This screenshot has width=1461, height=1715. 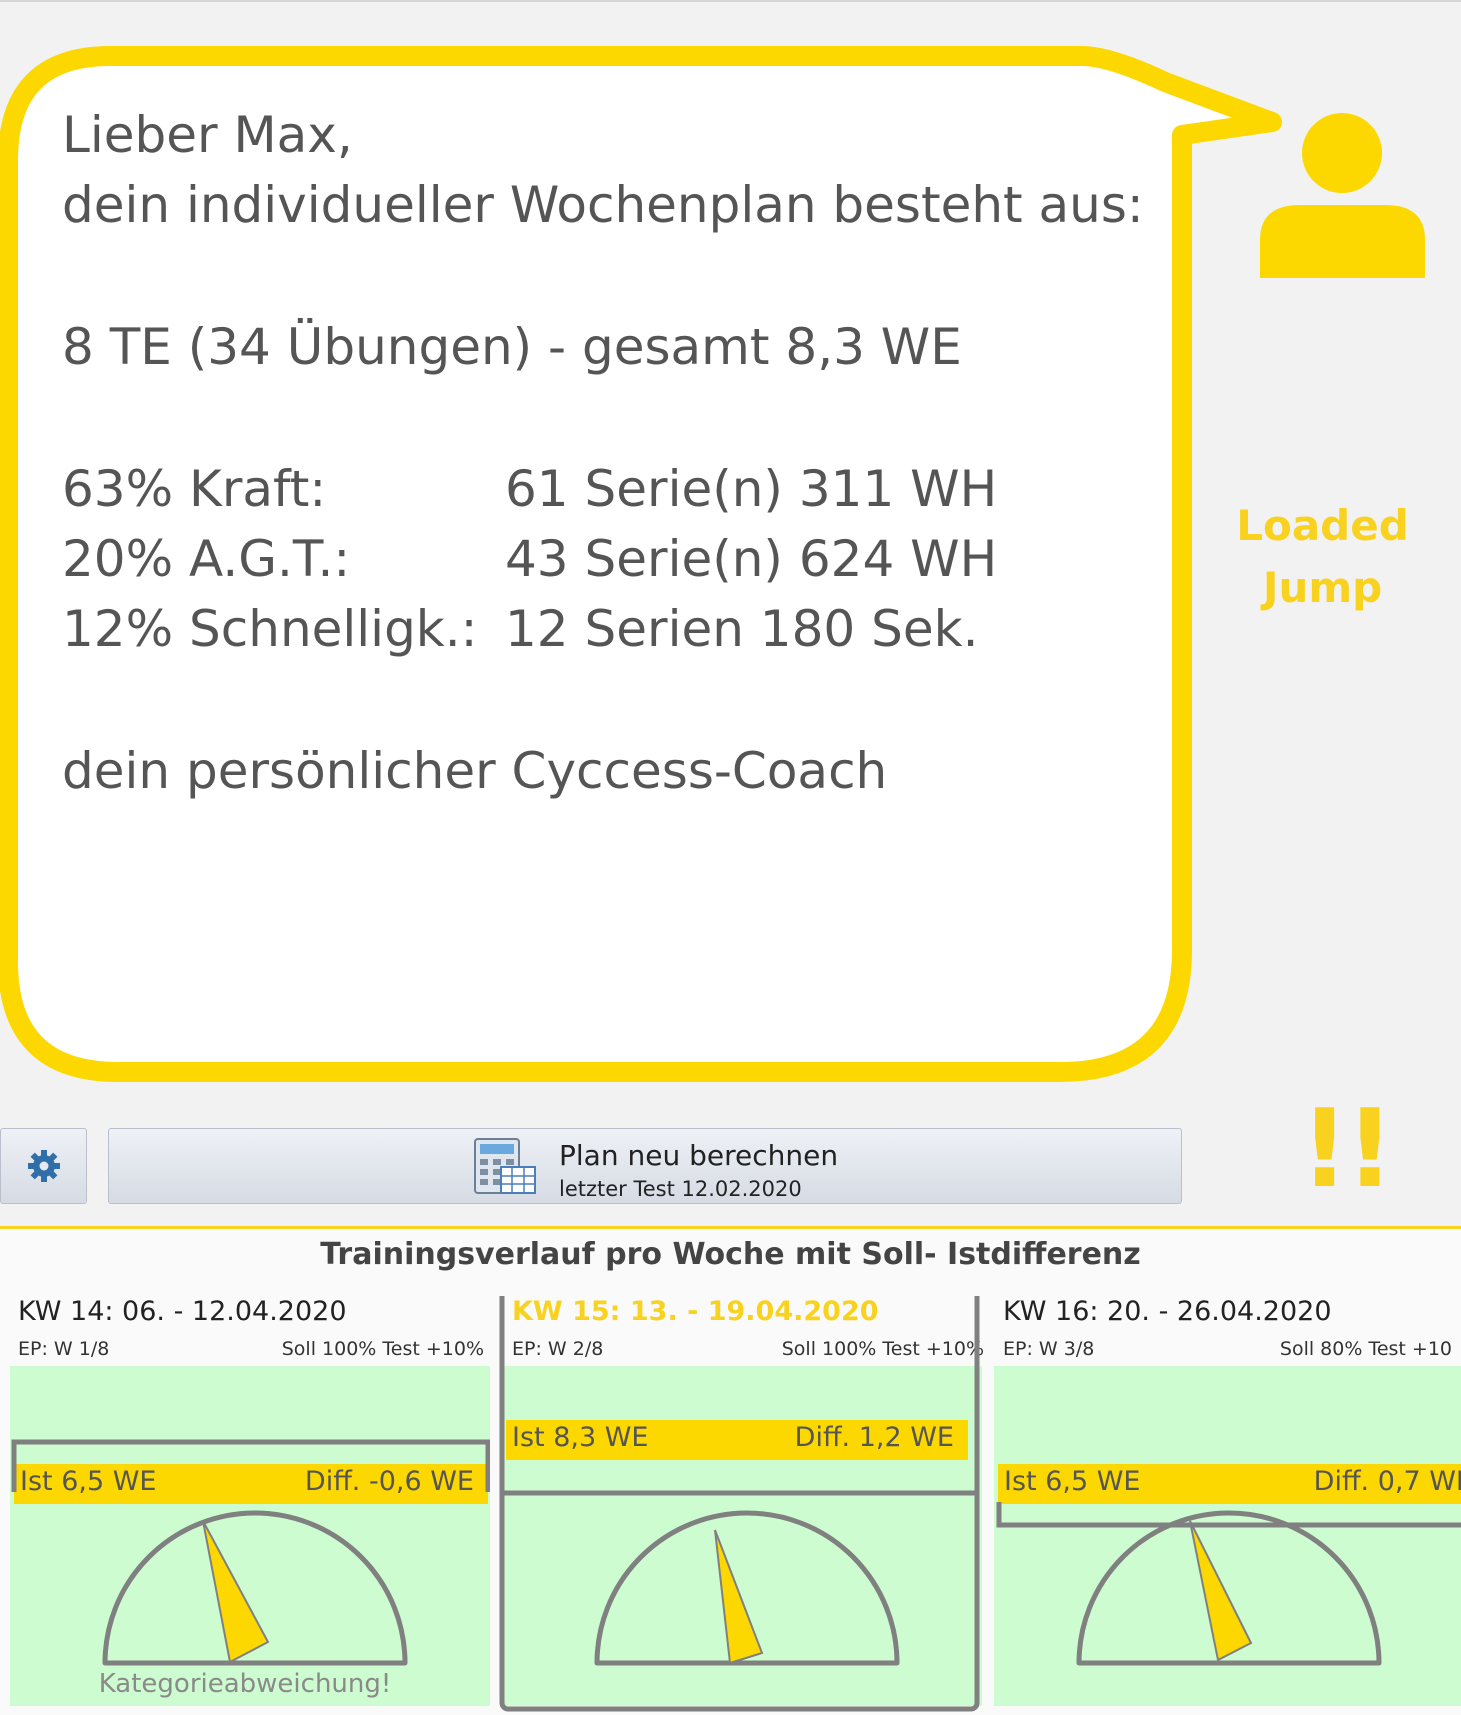 I want to click on category-deviation-note: Kategorieabweichung!, so click(x=245, y=1684).